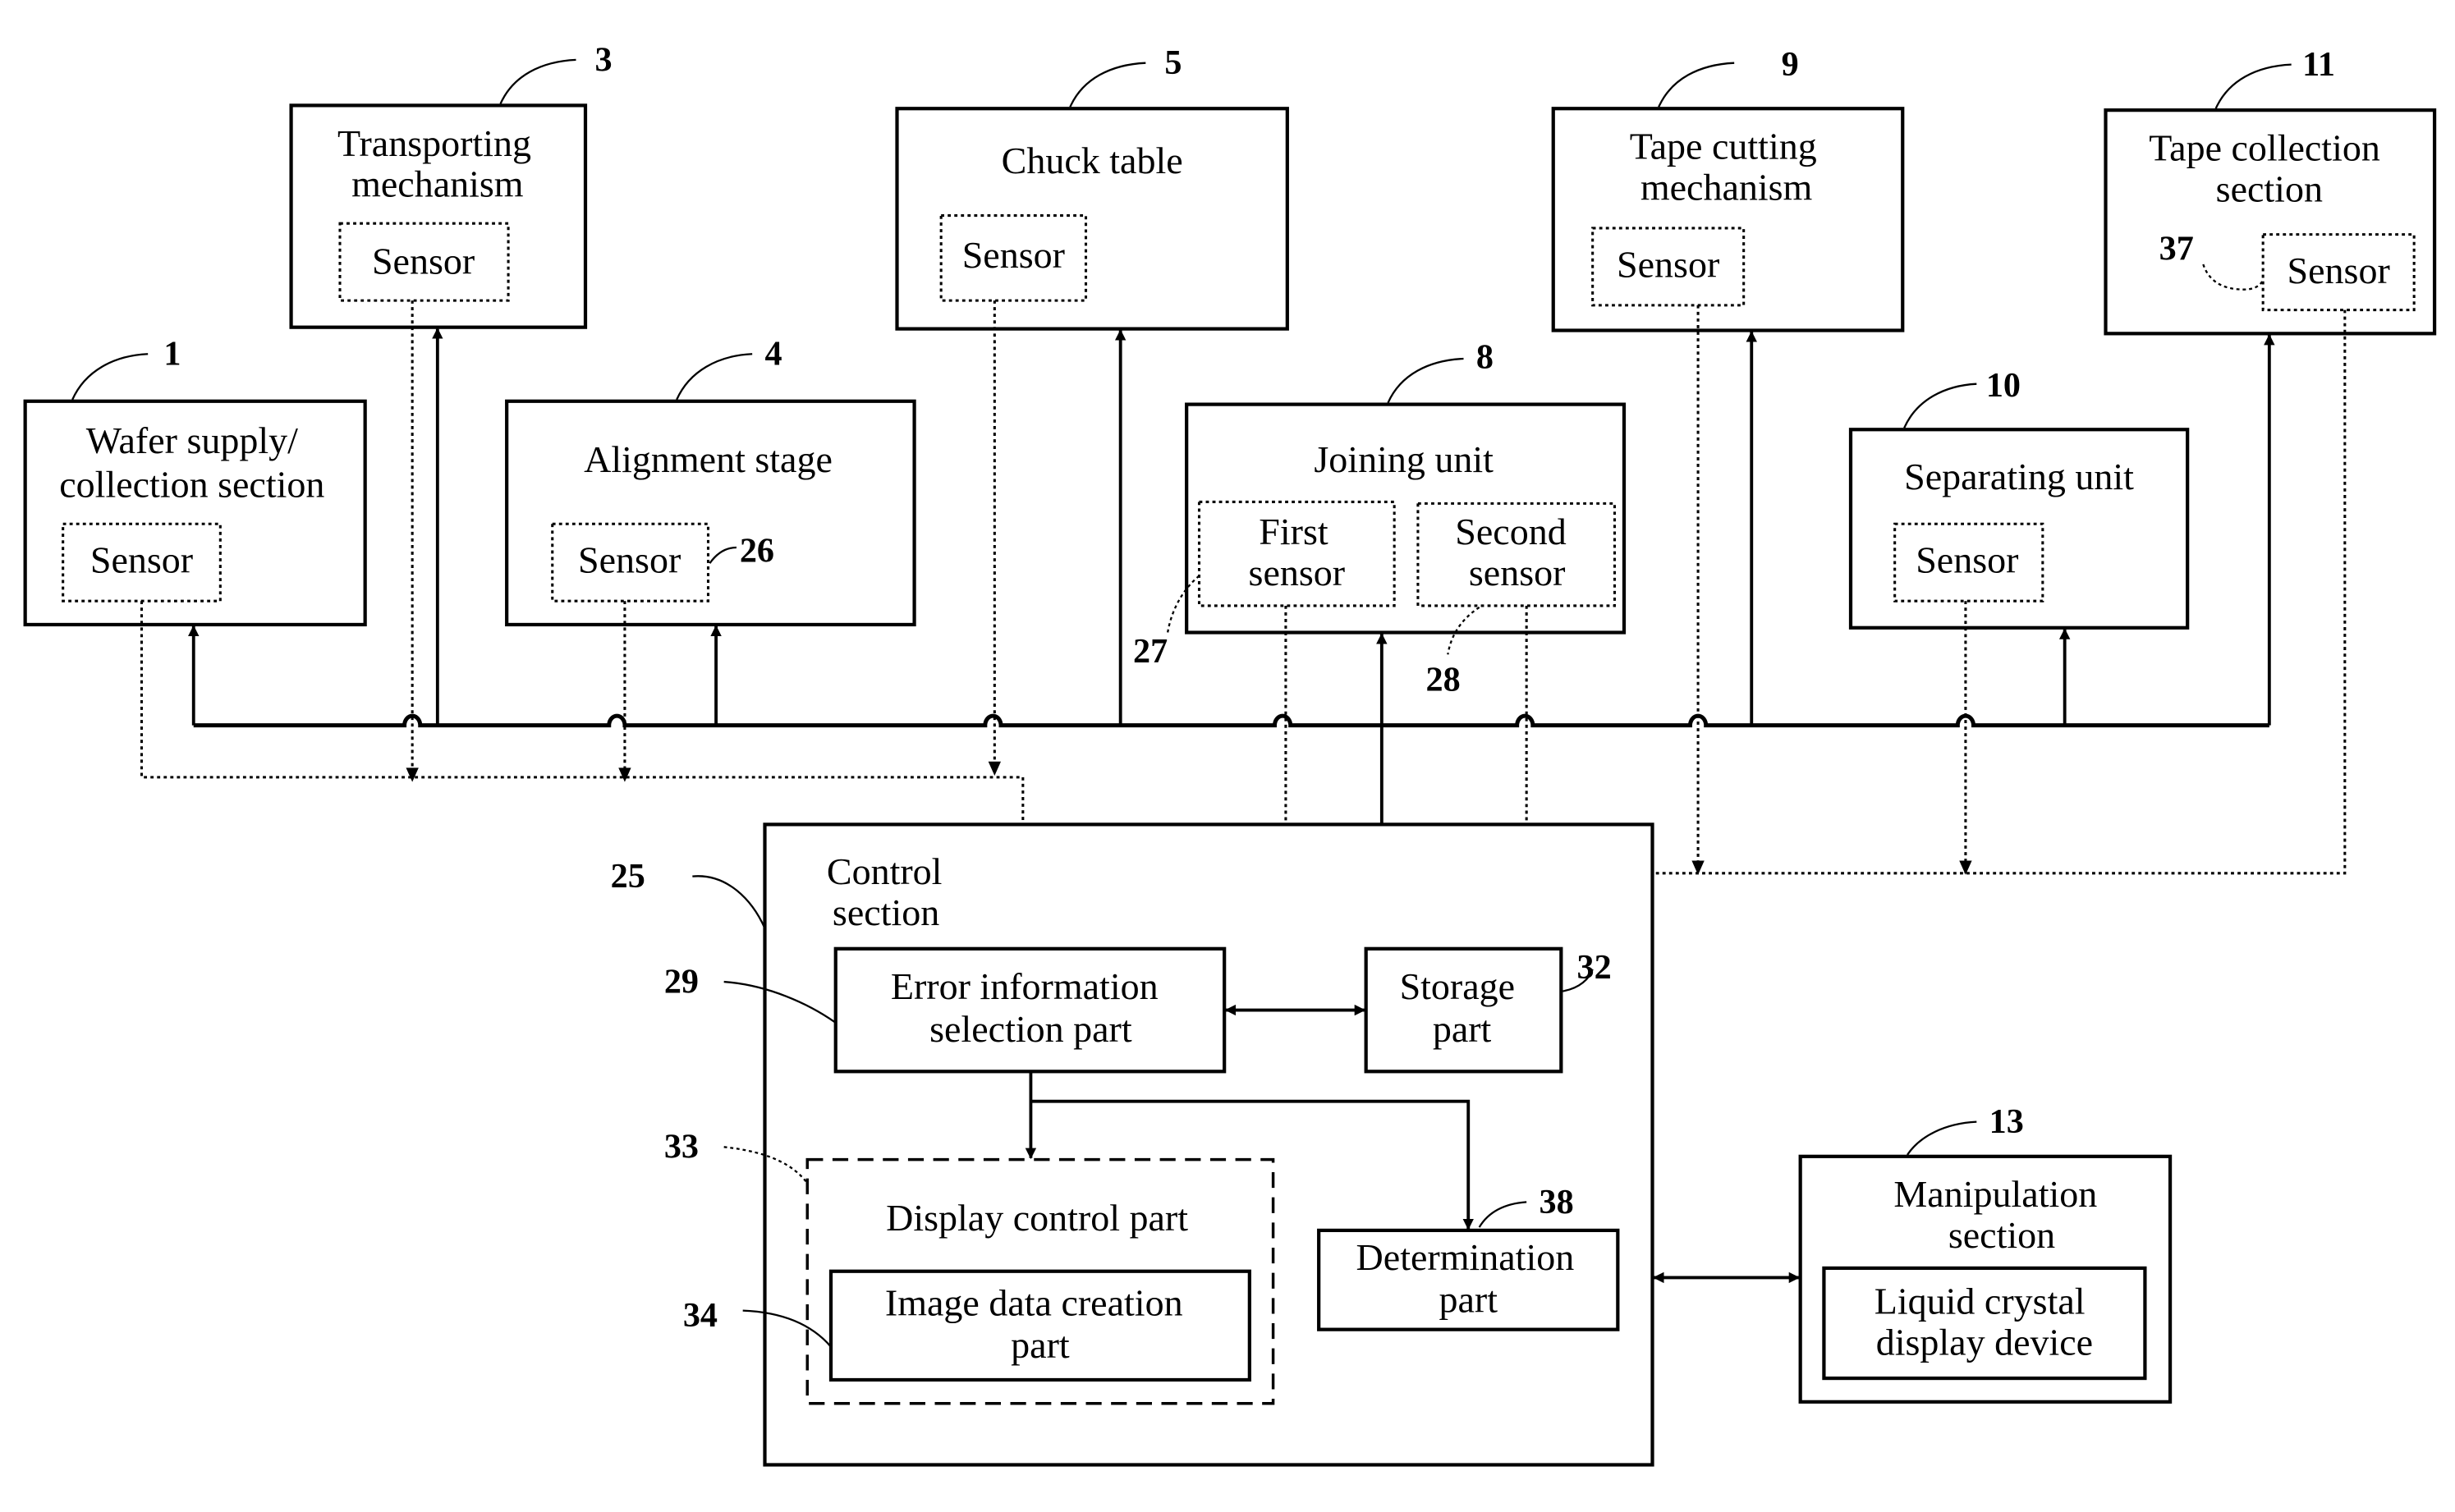 The height and width of the screenshot is (1512, 2455). What do you see at coordinates (1465, 1257) in the screenshot?
I see `determination-label-1: Determination` at bounding box center [1465, 1257].